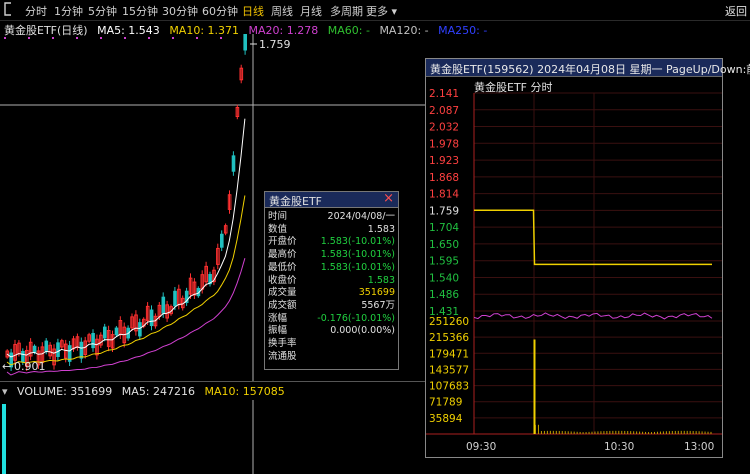  What do you see at coordinates (158, 391) in the screenshot?
I see `volume-ma5: MA5: 247216` at bounding box center [158, 391].